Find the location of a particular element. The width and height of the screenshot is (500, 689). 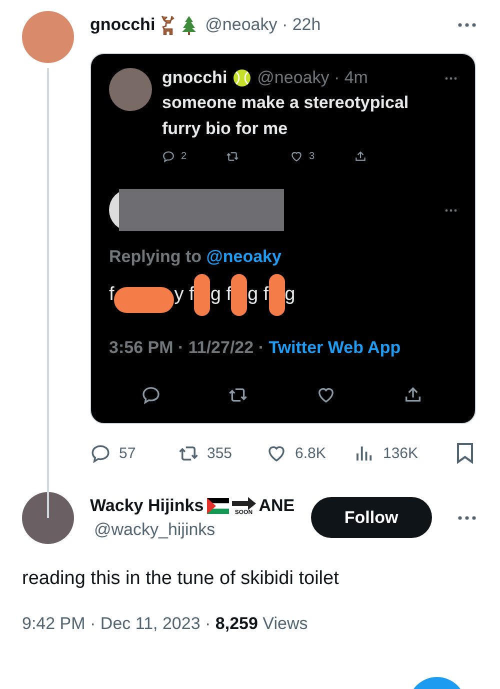

user-handle: @neoaky · 22h is located at coordinates (263, 25).